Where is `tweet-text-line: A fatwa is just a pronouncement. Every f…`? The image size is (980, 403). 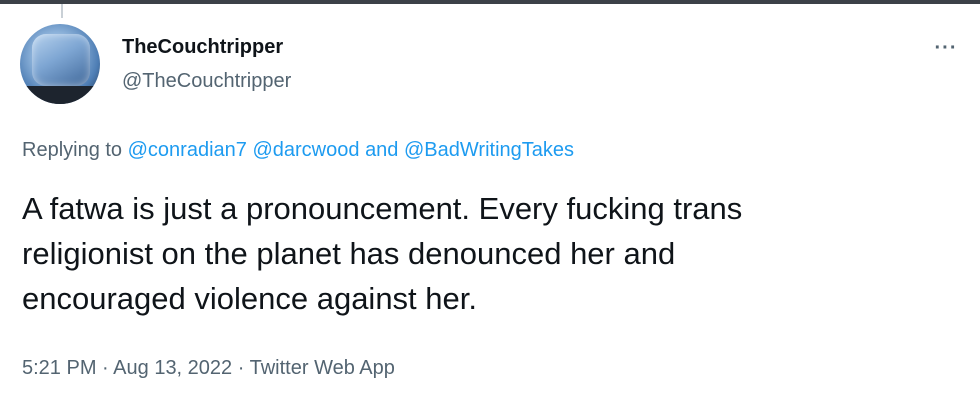 tweet-text-line: A fatwa is just a pronouncement. Every f… is located at coordinates (382, 208).